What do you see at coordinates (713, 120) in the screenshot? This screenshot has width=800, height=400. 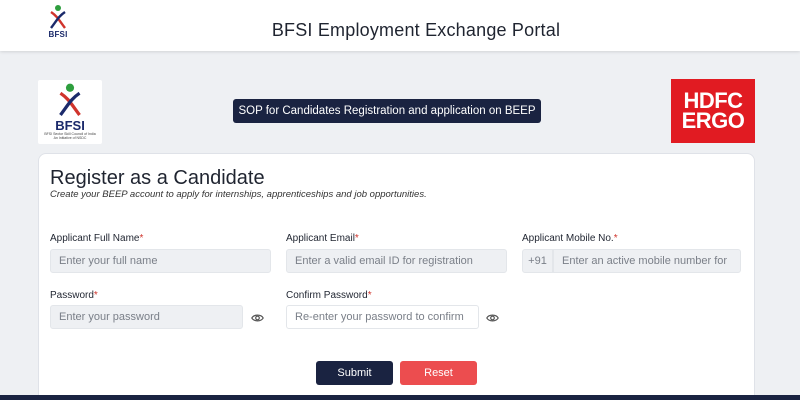 I see `partner-logo-line2: ERGO` at bounding box center [713, 120].